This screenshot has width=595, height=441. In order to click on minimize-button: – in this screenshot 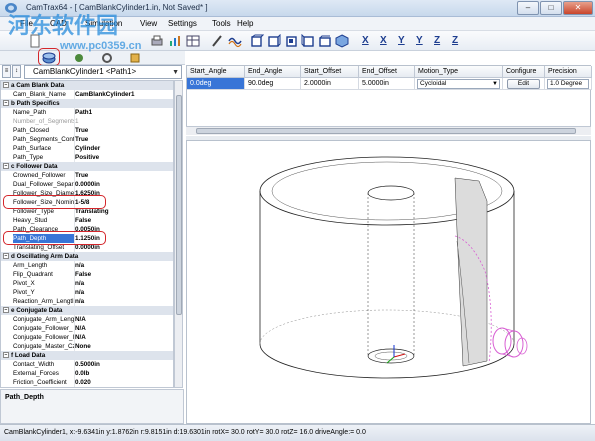, I will do `click(528, 8)`.